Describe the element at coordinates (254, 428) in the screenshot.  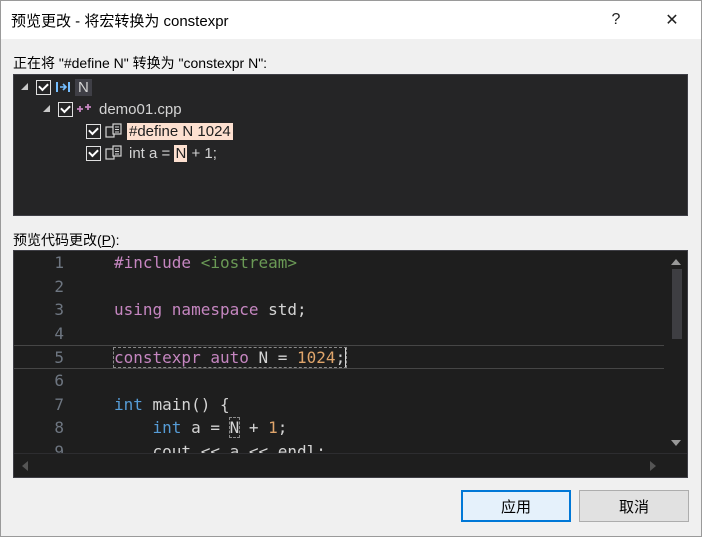
I see `code-token: +` at that location.